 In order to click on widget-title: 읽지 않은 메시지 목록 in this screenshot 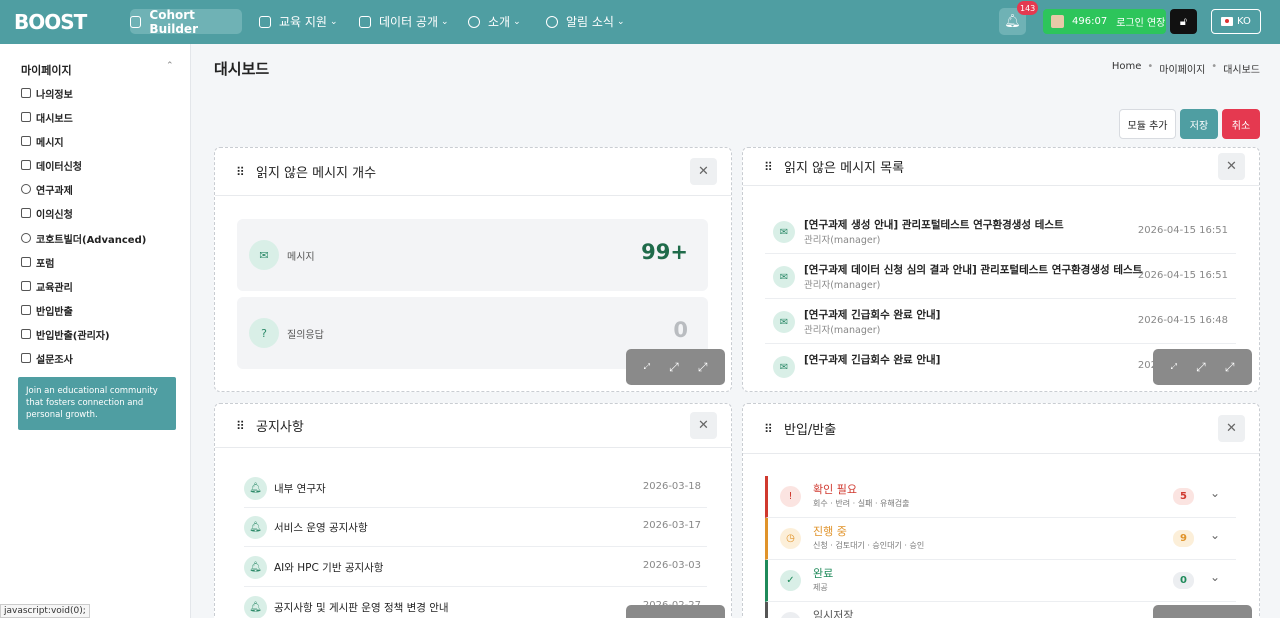, I will do `click(844, 168)`.